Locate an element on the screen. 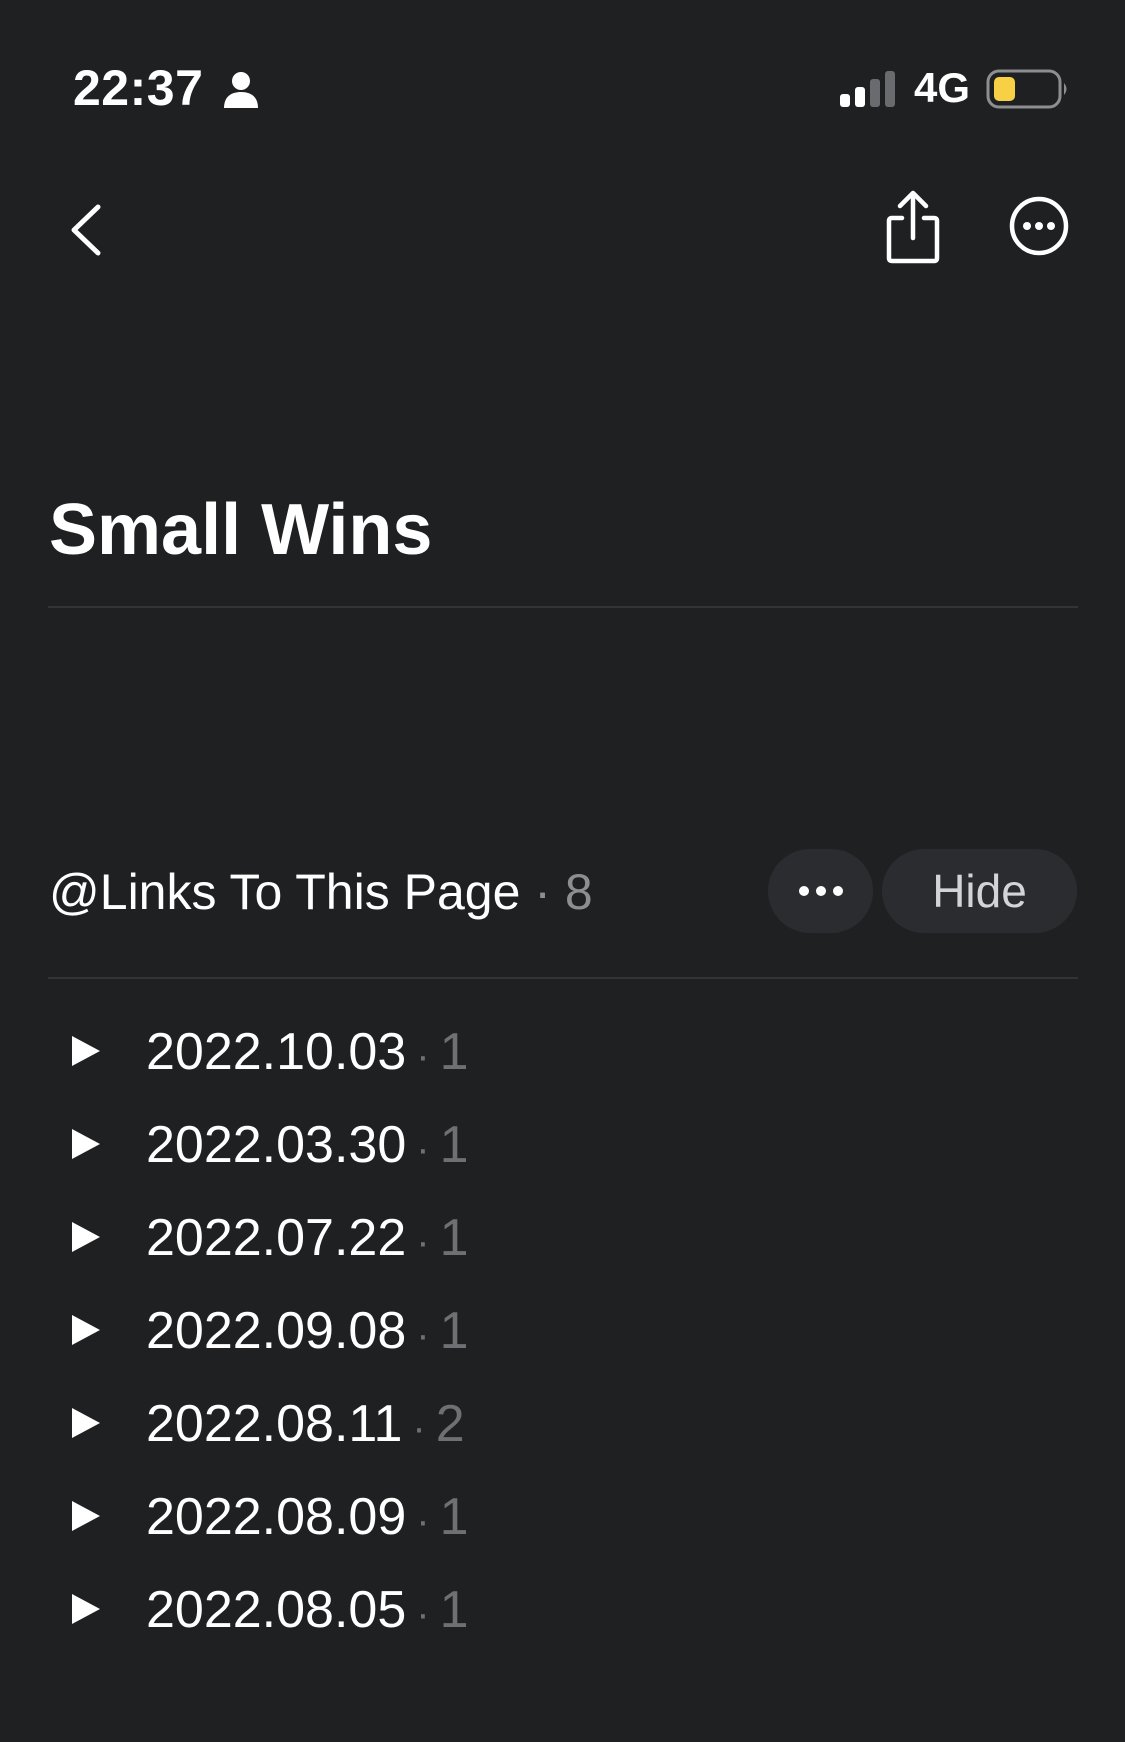 The width and height of the screenshot is (1125, 1742). link-item-date: 2022.08.05 is located at coordinates (276, 1610).